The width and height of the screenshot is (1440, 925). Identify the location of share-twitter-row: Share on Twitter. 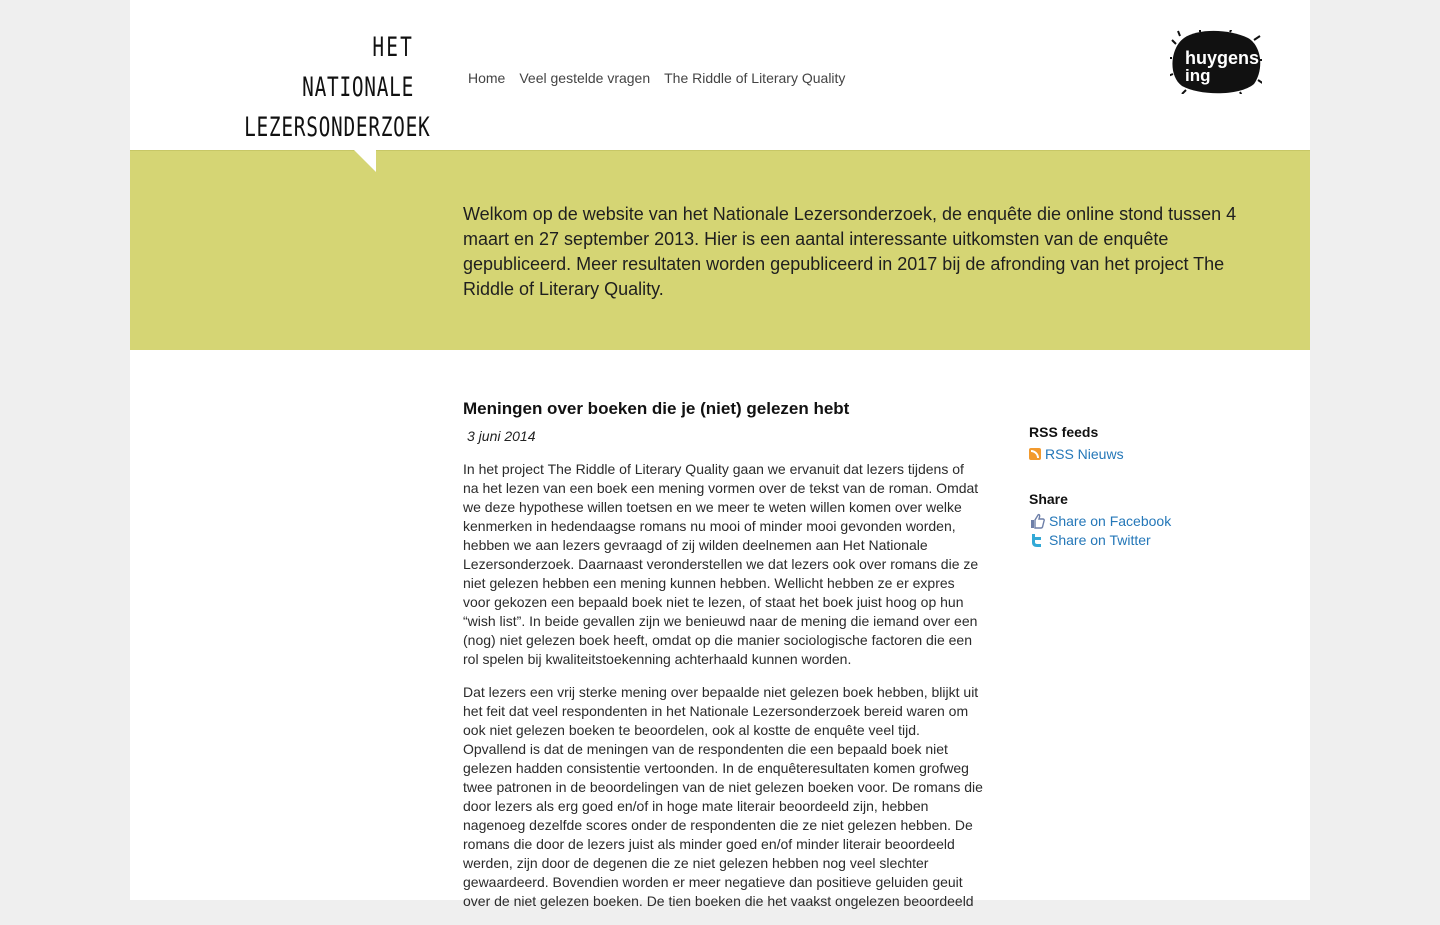
(1129, 540).